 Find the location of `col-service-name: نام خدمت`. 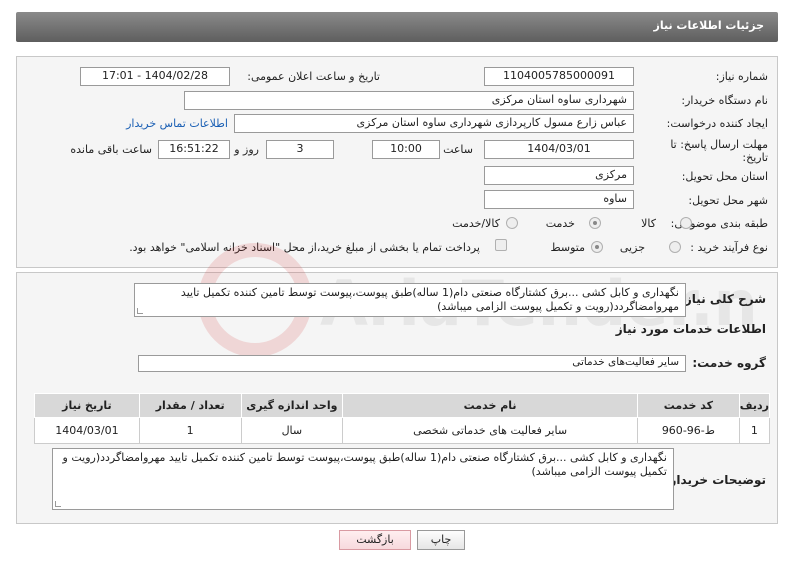

col-service-name: نام خدمت is located at coordinates (490, 405).